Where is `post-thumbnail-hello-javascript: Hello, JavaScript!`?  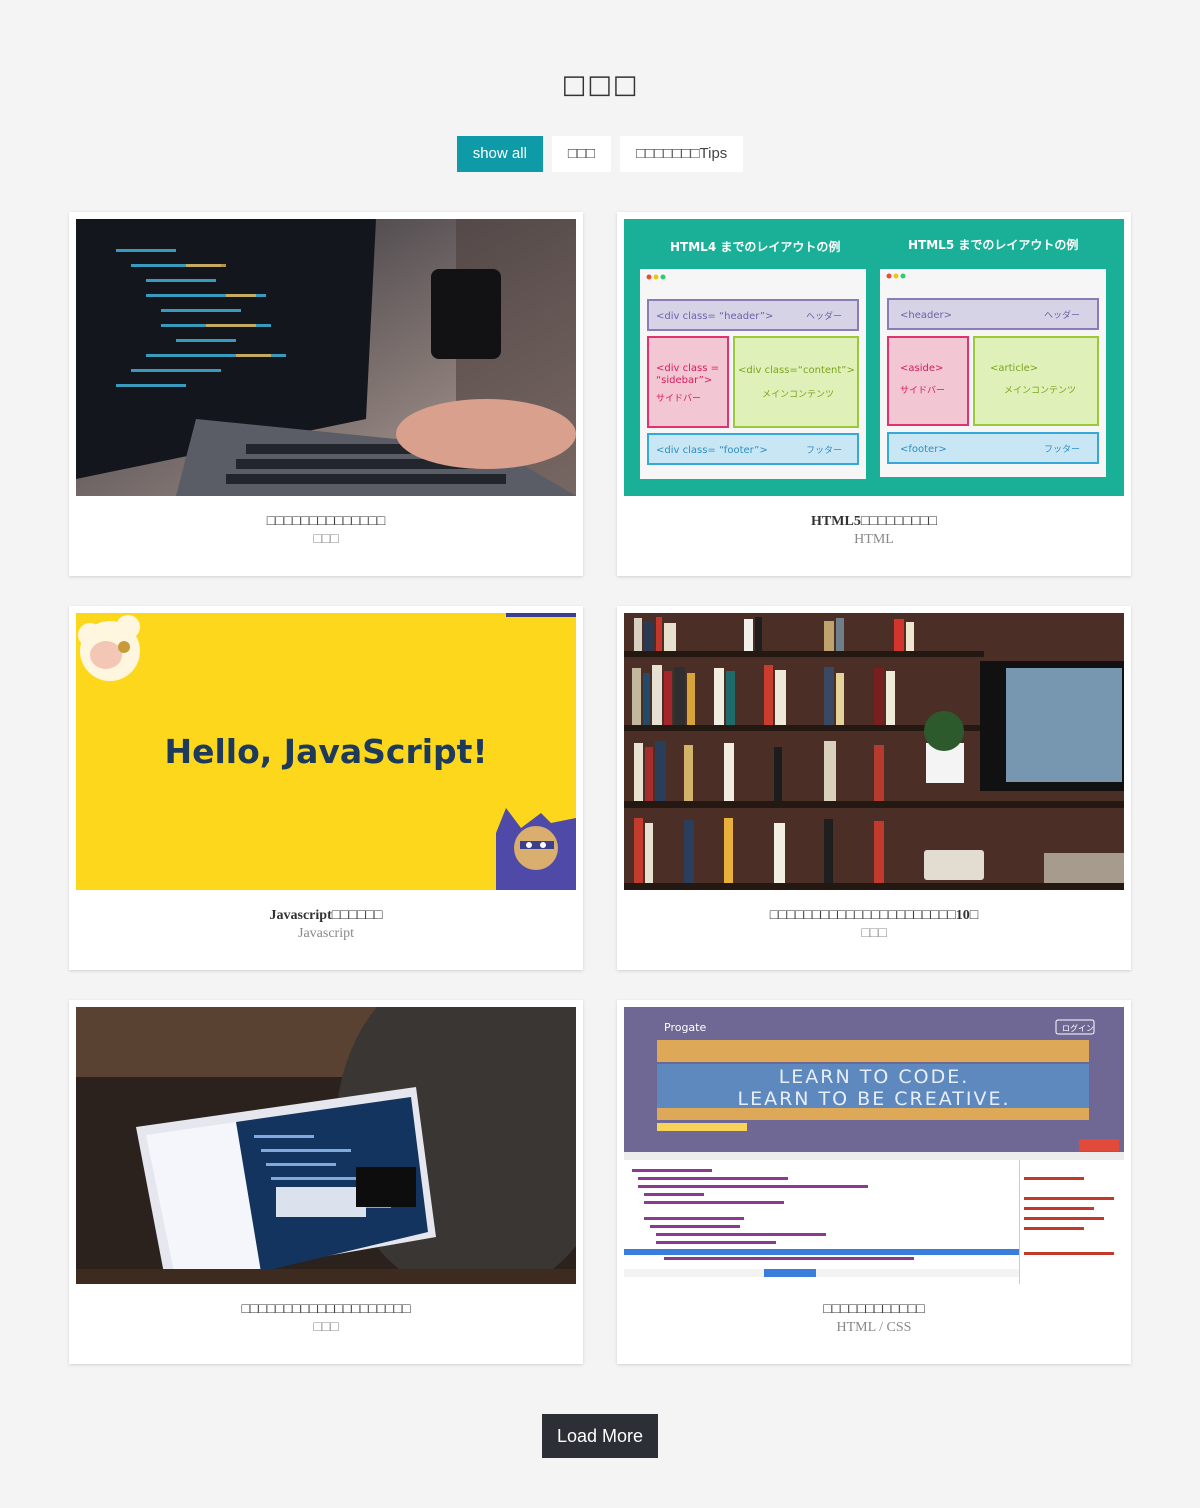 post-thumbnail-hello-javascript: Hello, JavaScript! is located at coordinates (326, 751).